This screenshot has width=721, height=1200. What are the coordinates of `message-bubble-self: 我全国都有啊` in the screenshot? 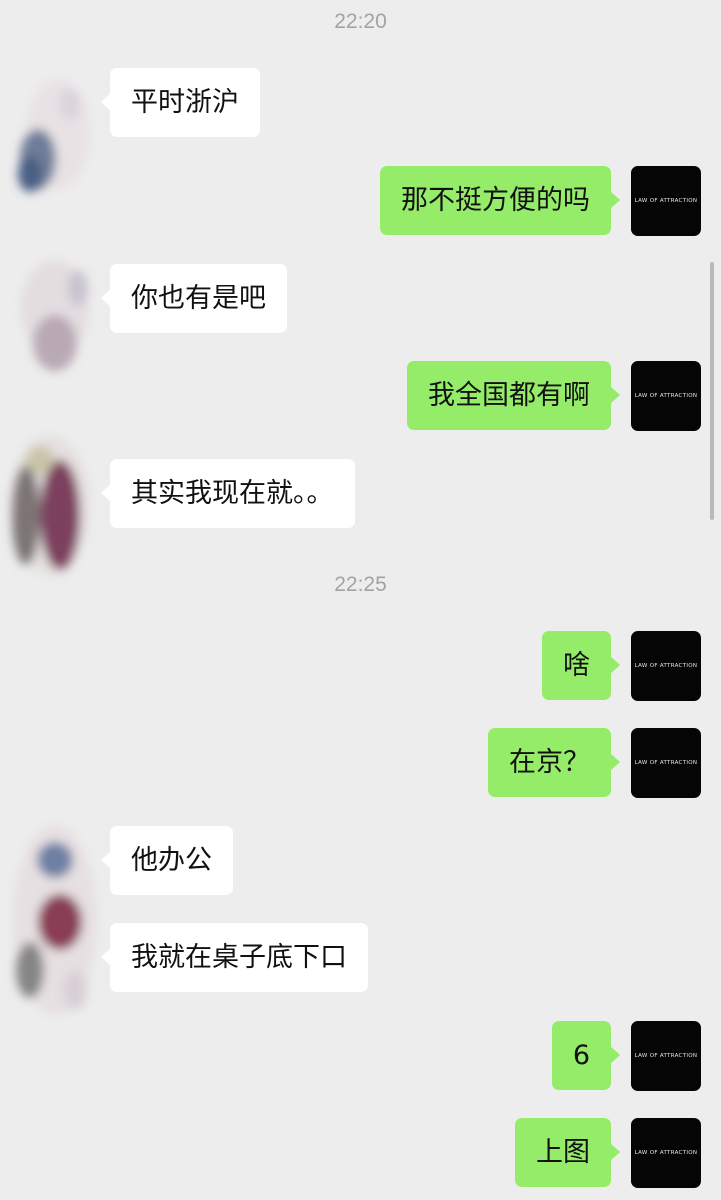 It's located at (513, 395).